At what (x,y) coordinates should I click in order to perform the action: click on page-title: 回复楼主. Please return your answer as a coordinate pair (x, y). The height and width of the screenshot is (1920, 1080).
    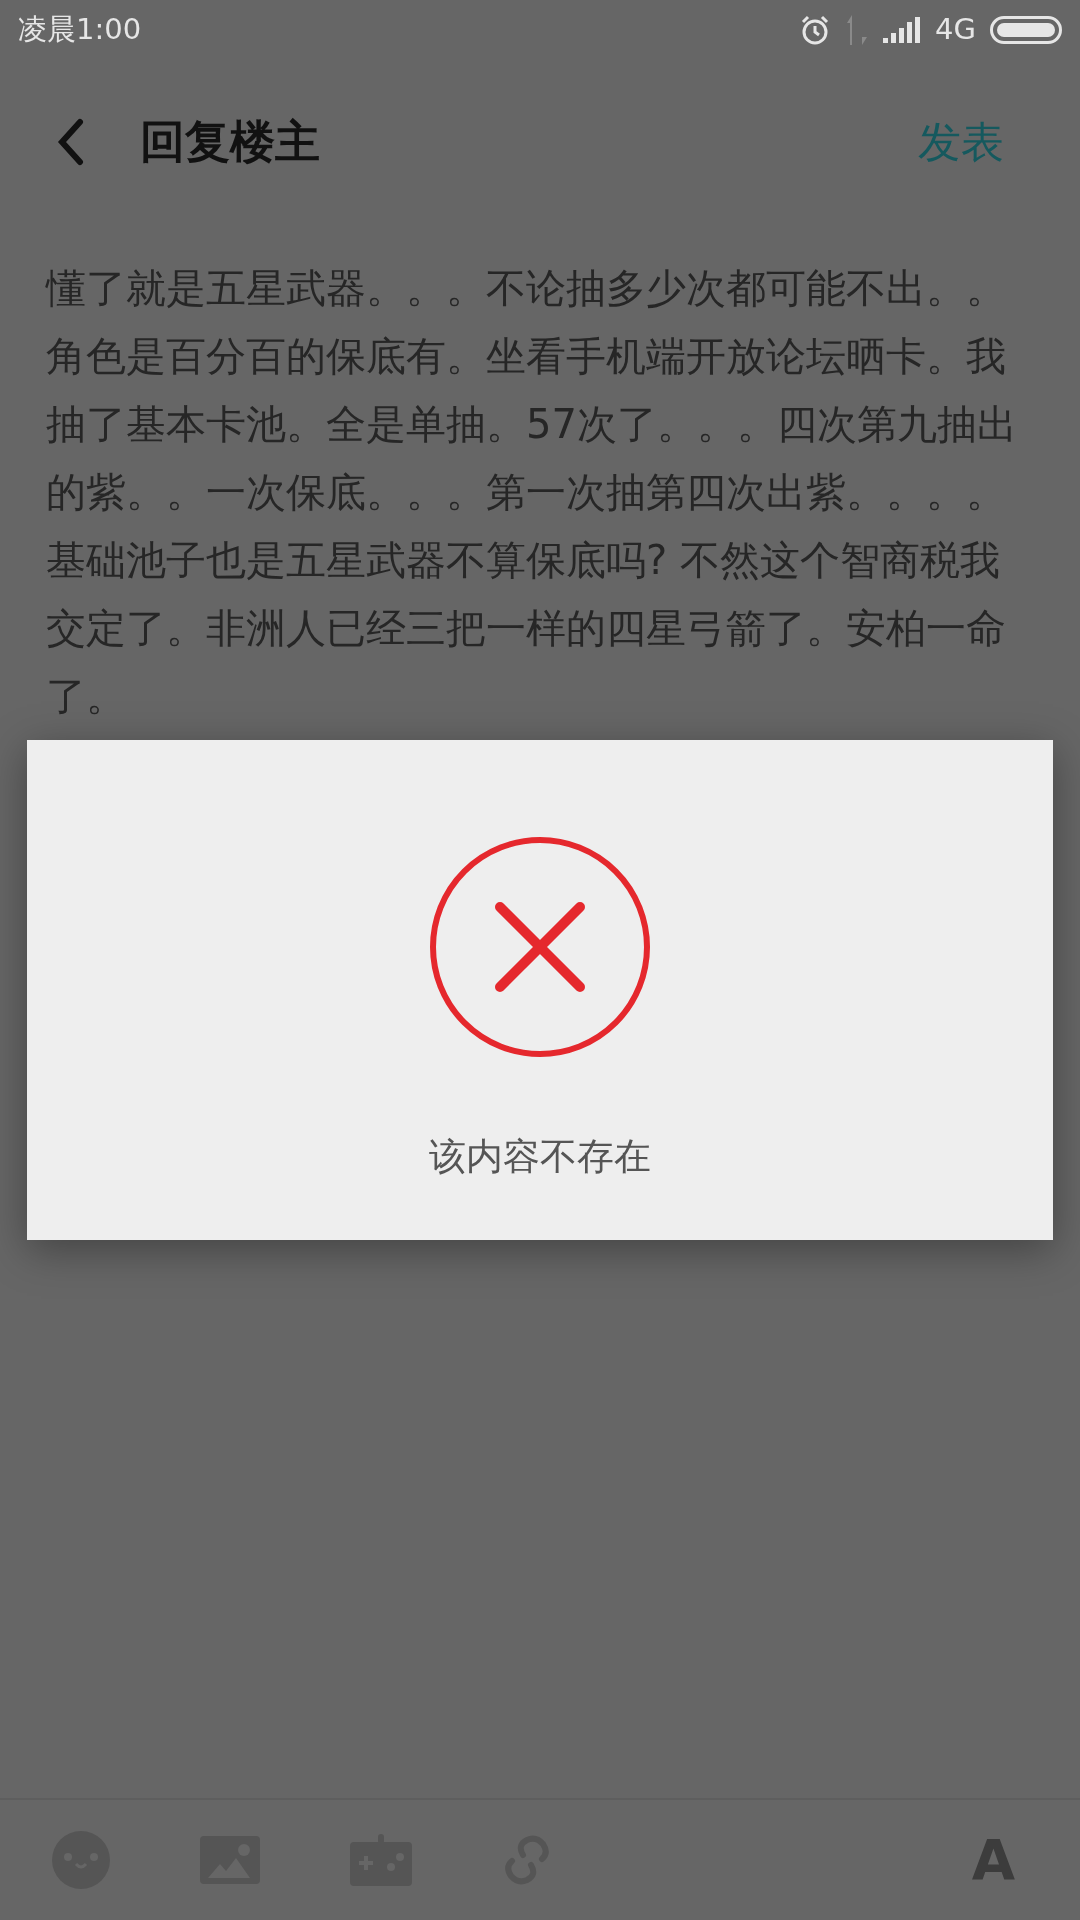
    Looking at the image, I should click on (230, 142).